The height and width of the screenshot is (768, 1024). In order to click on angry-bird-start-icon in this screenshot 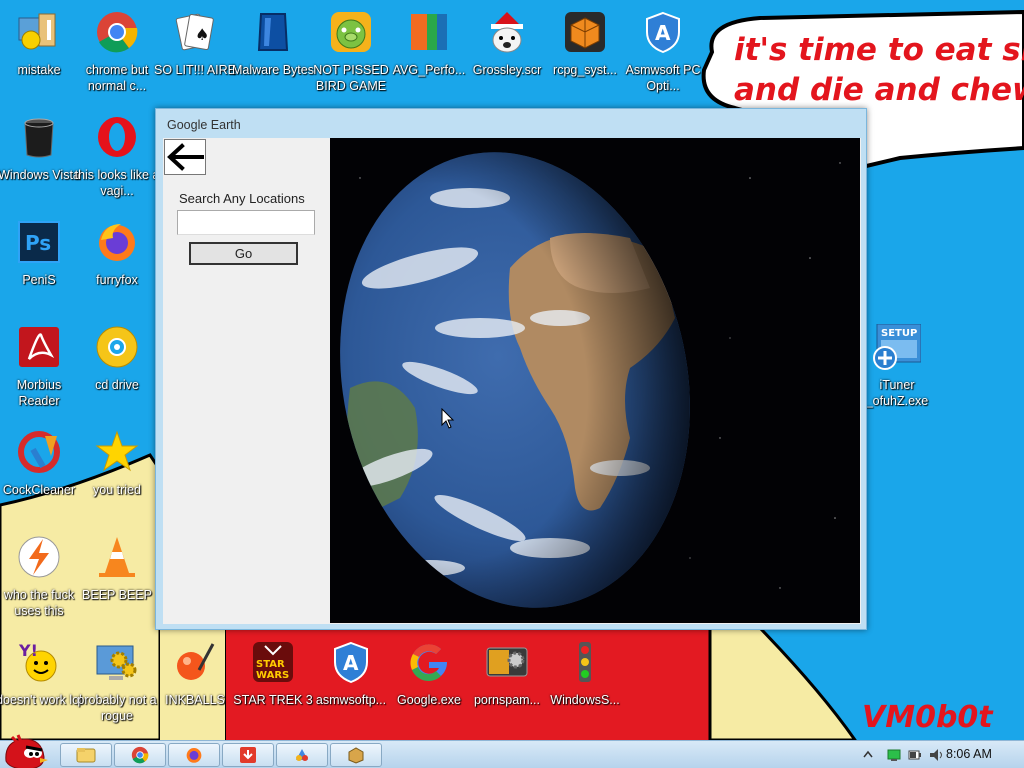, I will do `click(26, 751)`.